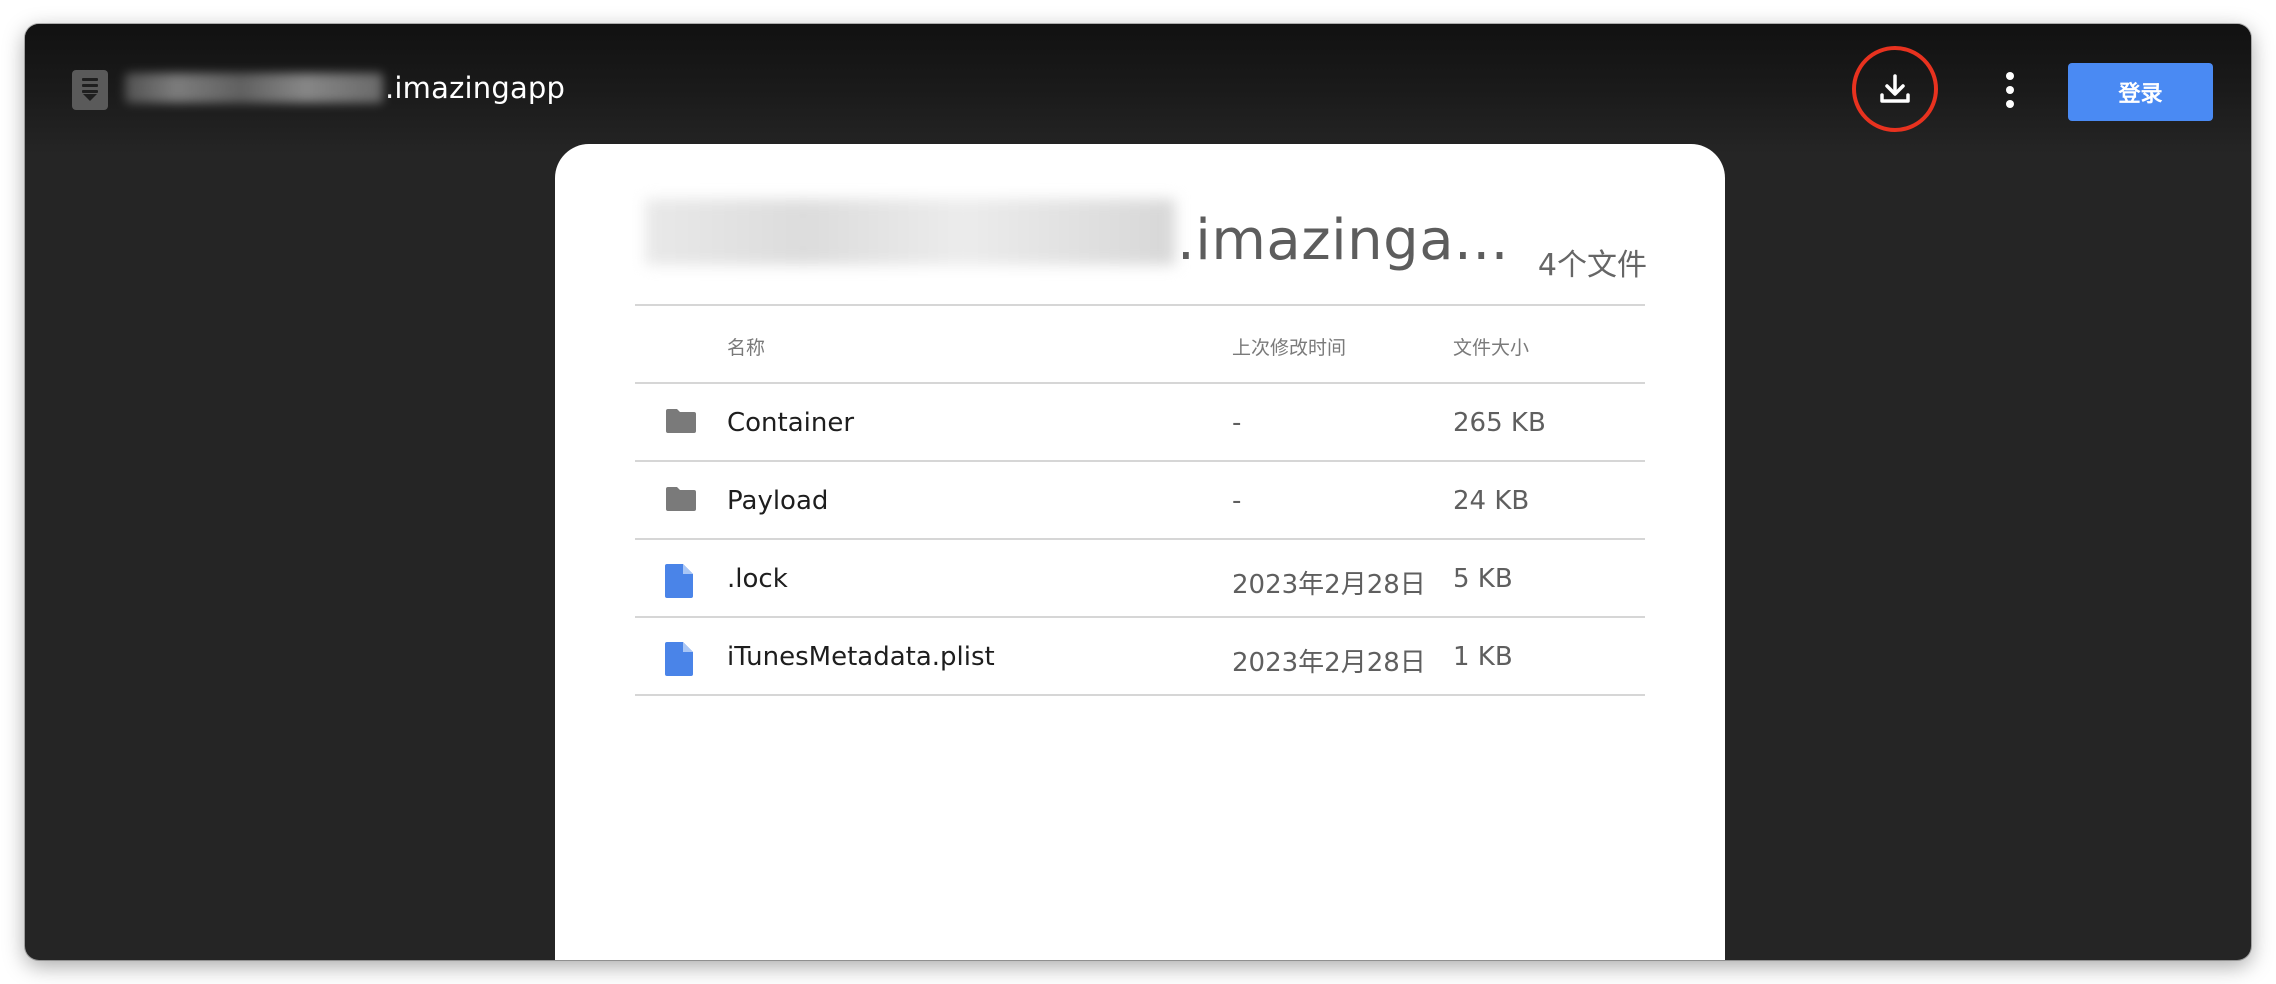 This screenshot has width=2276, height=984. What do you see at coordinates (2010, 90) in the screenshot?
I see `more-options-button` at bounding box center [2010, 90].